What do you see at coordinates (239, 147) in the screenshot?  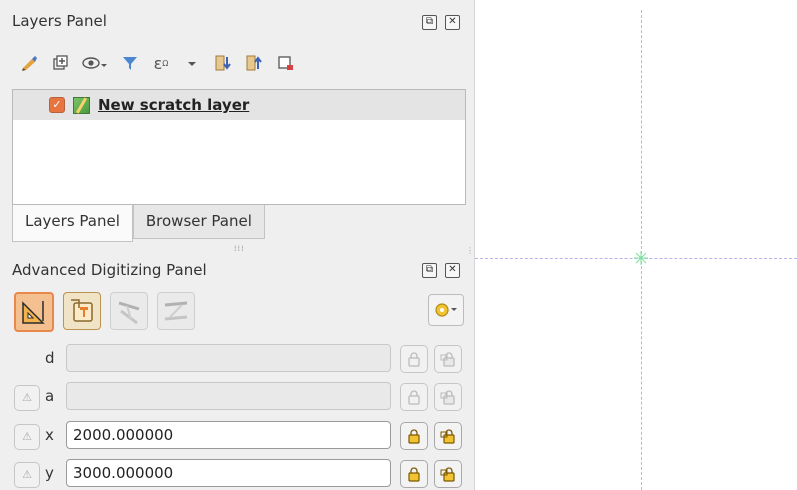 I see `layer-tree: ✓ New scratch layer` at bounding box center [239, 147].